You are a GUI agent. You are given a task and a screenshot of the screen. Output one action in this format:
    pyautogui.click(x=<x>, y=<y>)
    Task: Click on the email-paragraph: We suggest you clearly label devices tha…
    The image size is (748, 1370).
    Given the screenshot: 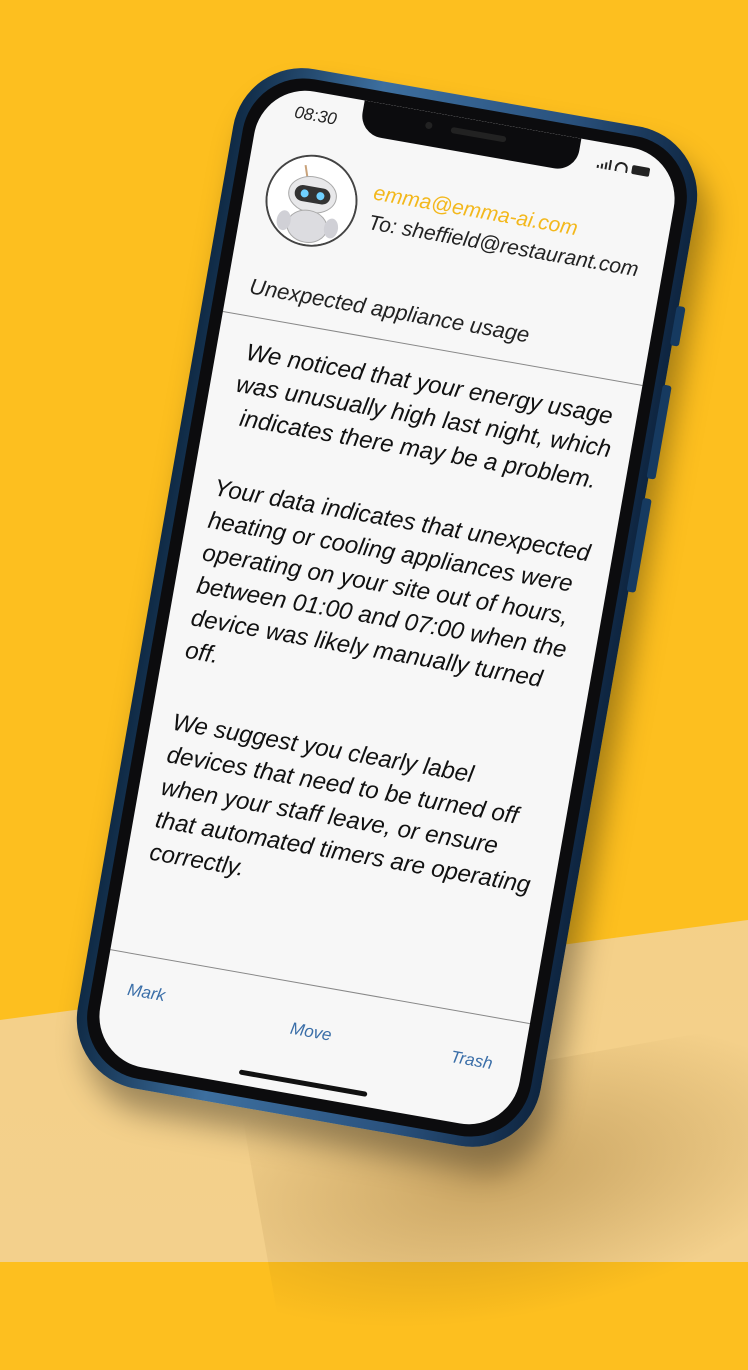 What is the action you would take?
    pyautogui.click(x=340, y=803)
    